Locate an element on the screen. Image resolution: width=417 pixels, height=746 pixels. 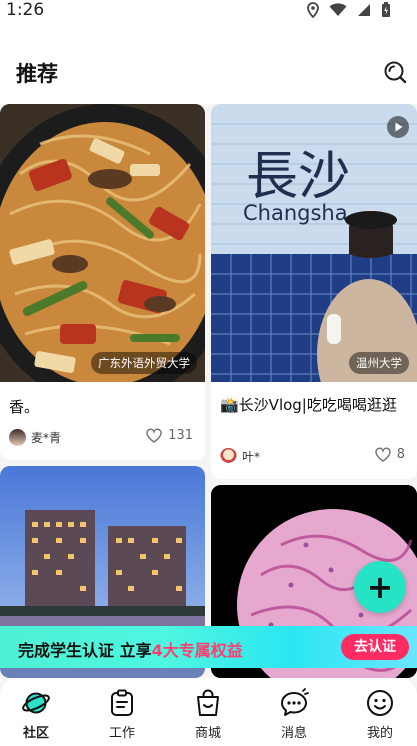
page-title: 推荐 is located at coordinates (37, 74).